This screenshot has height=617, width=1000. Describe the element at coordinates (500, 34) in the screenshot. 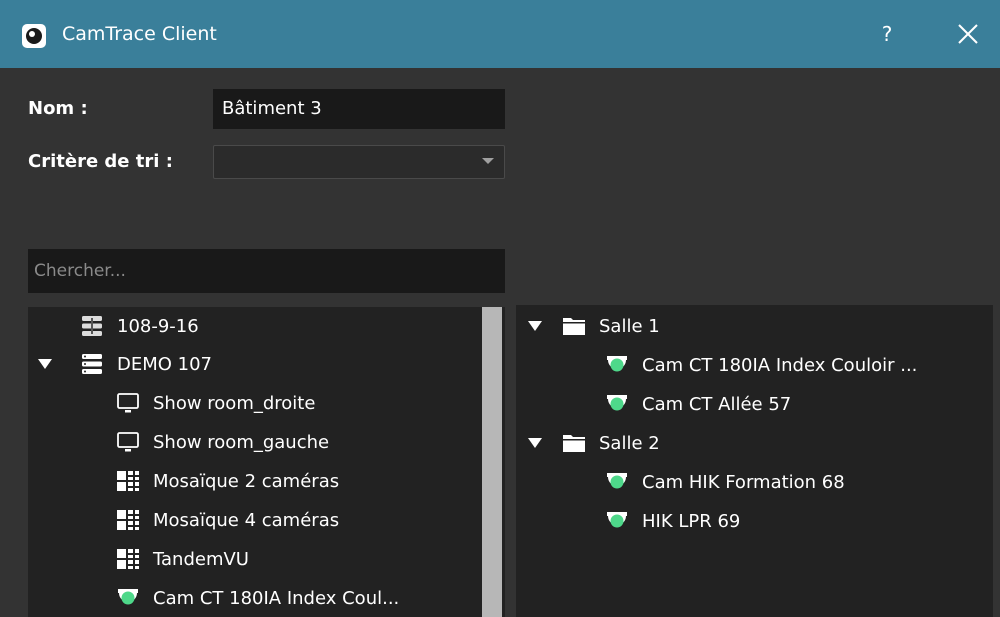

I see `title-bar: CamTrace Client ?` at that location.